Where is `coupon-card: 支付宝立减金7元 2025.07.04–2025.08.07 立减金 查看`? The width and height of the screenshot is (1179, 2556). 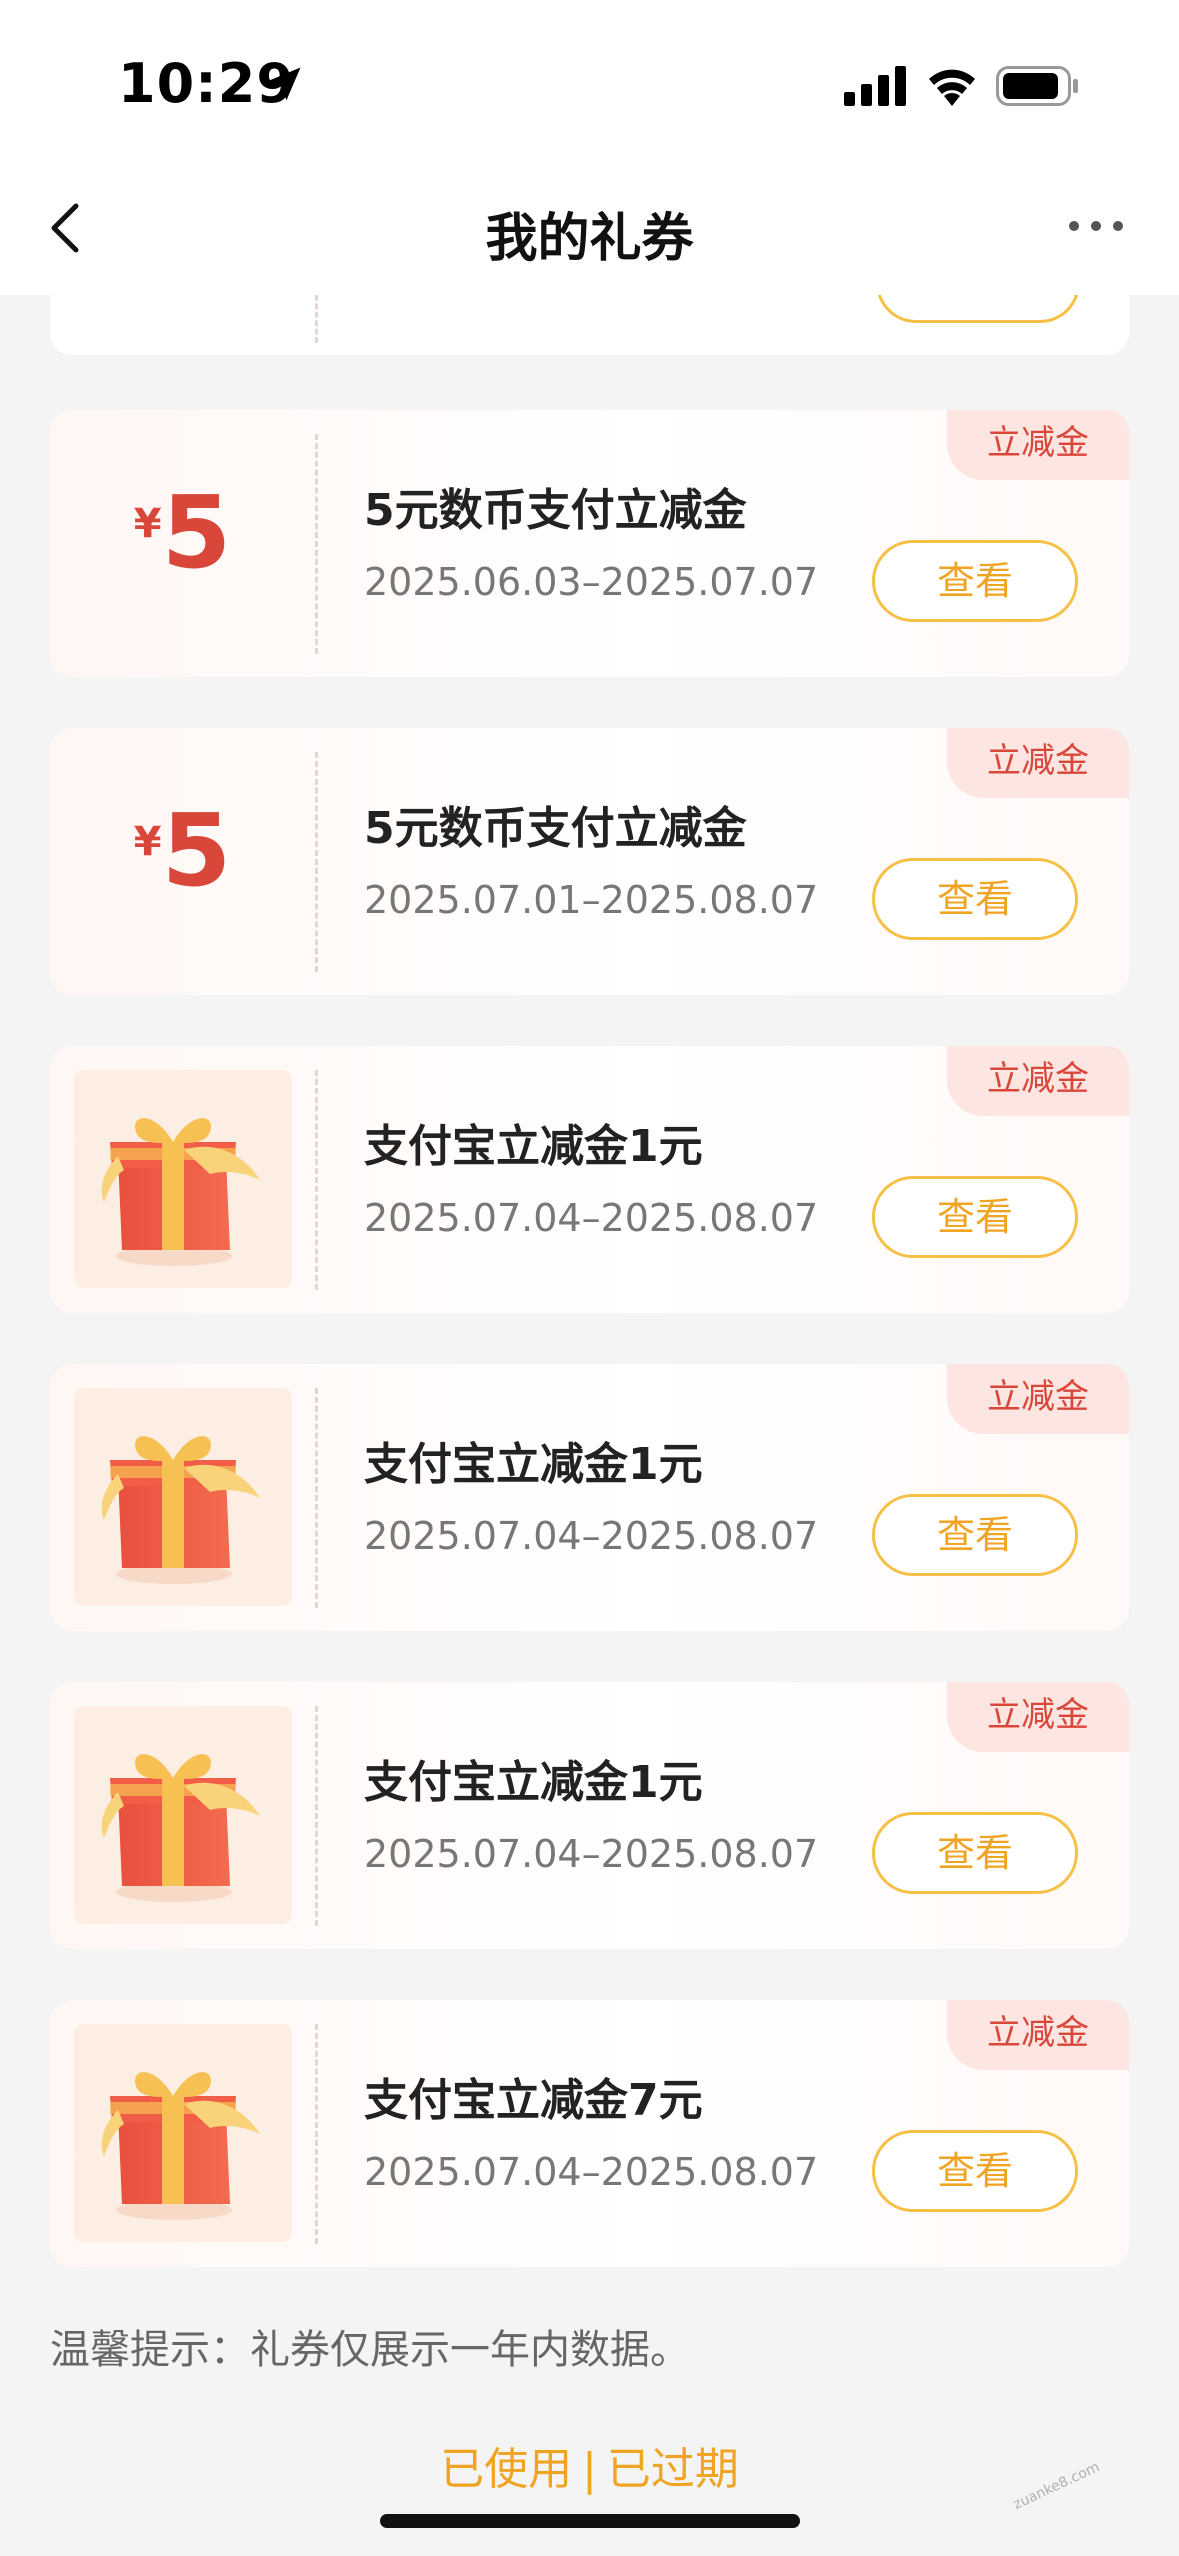
coupon-card: 支付宝立减金7元 2025.07.04–2025.08.07 立减金 查看 is located at coordinates (589, 2133).